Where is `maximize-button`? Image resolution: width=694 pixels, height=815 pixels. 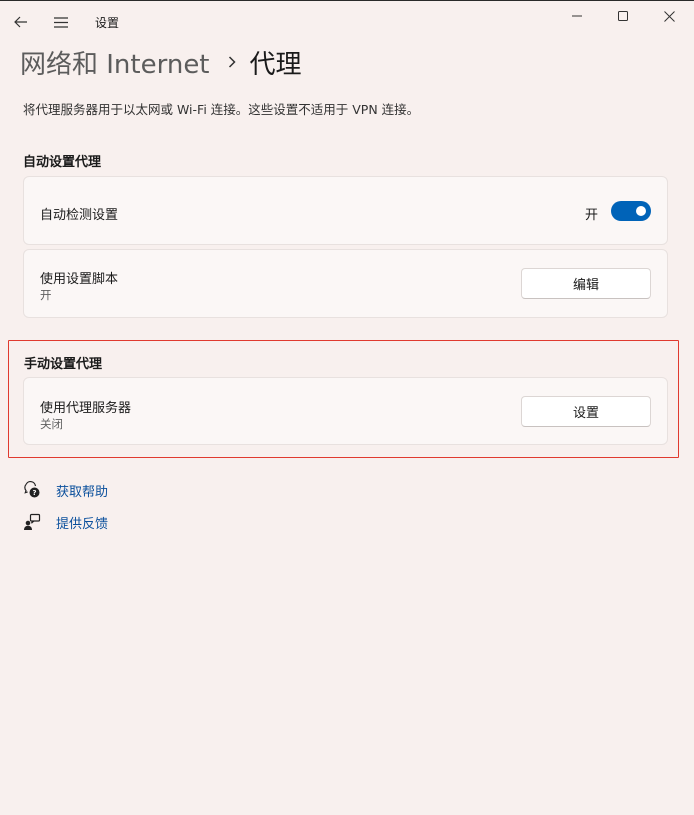 maximize-button is located at coordinates (623, 16).